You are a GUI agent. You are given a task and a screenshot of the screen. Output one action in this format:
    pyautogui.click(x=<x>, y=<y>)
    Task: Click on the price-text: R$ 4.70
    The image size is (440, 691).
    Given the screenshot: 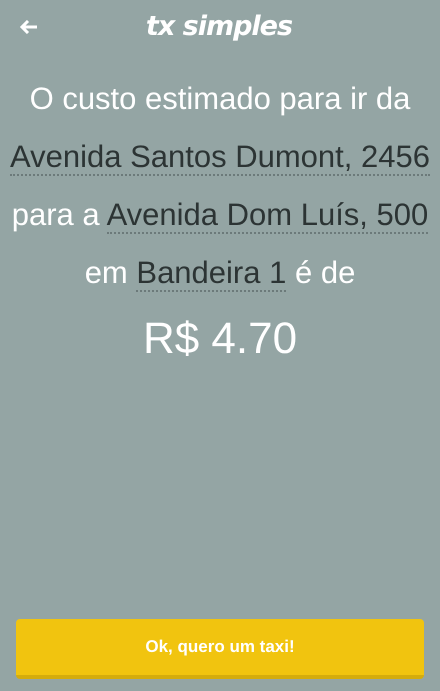 What is the action you would take?
    pyautogui.click(x=220, y=338)
    